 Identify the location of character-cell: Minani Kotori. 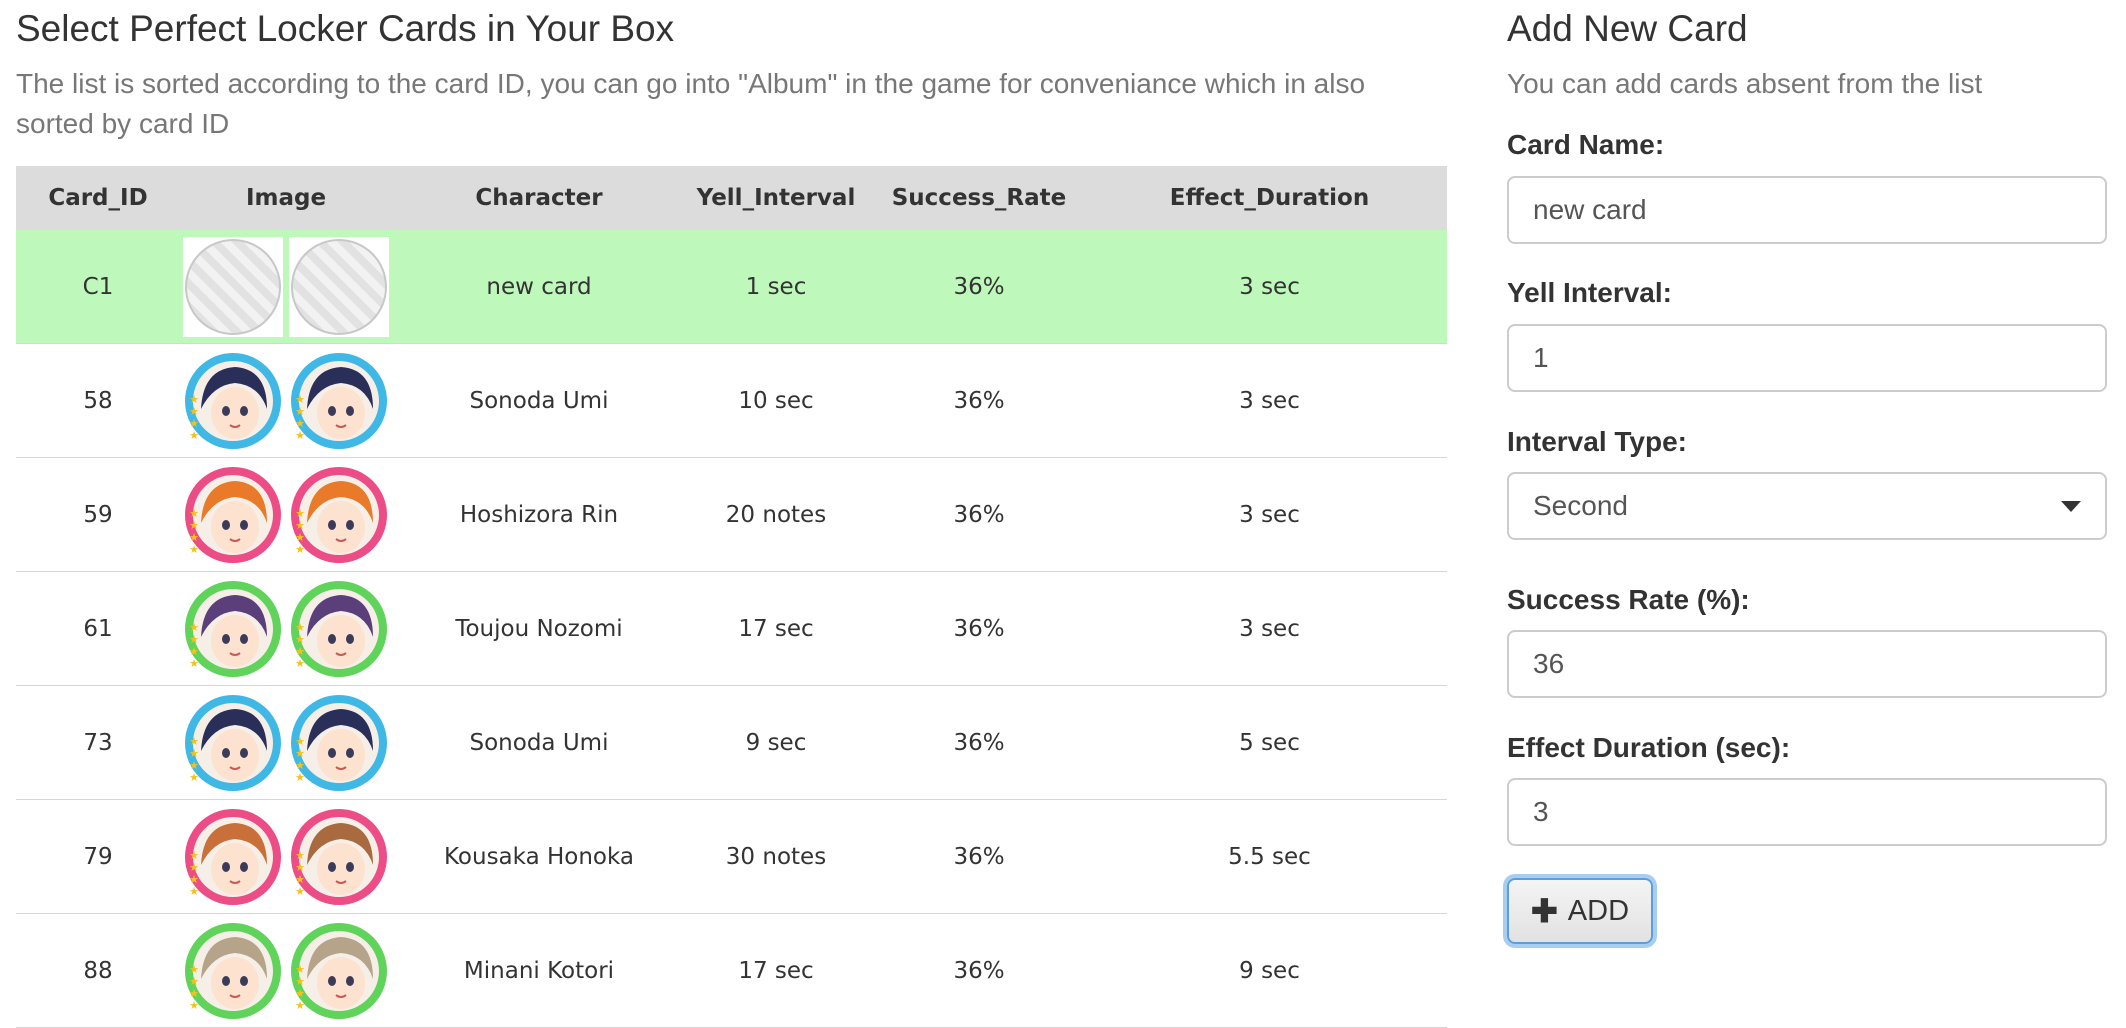
(539, 970).